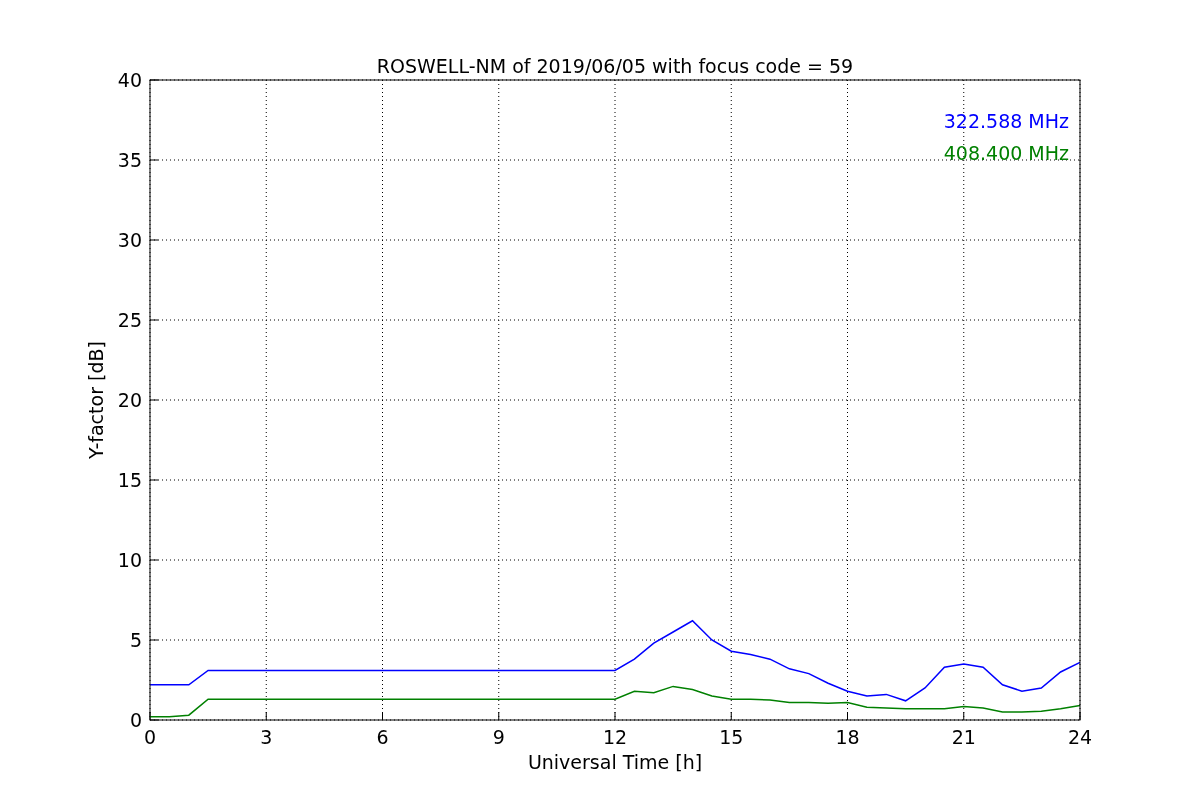 Image resolution: width=1200 pixels, height=800 pixels. I want to click on x-tick-label: 21, so click(963, 737).